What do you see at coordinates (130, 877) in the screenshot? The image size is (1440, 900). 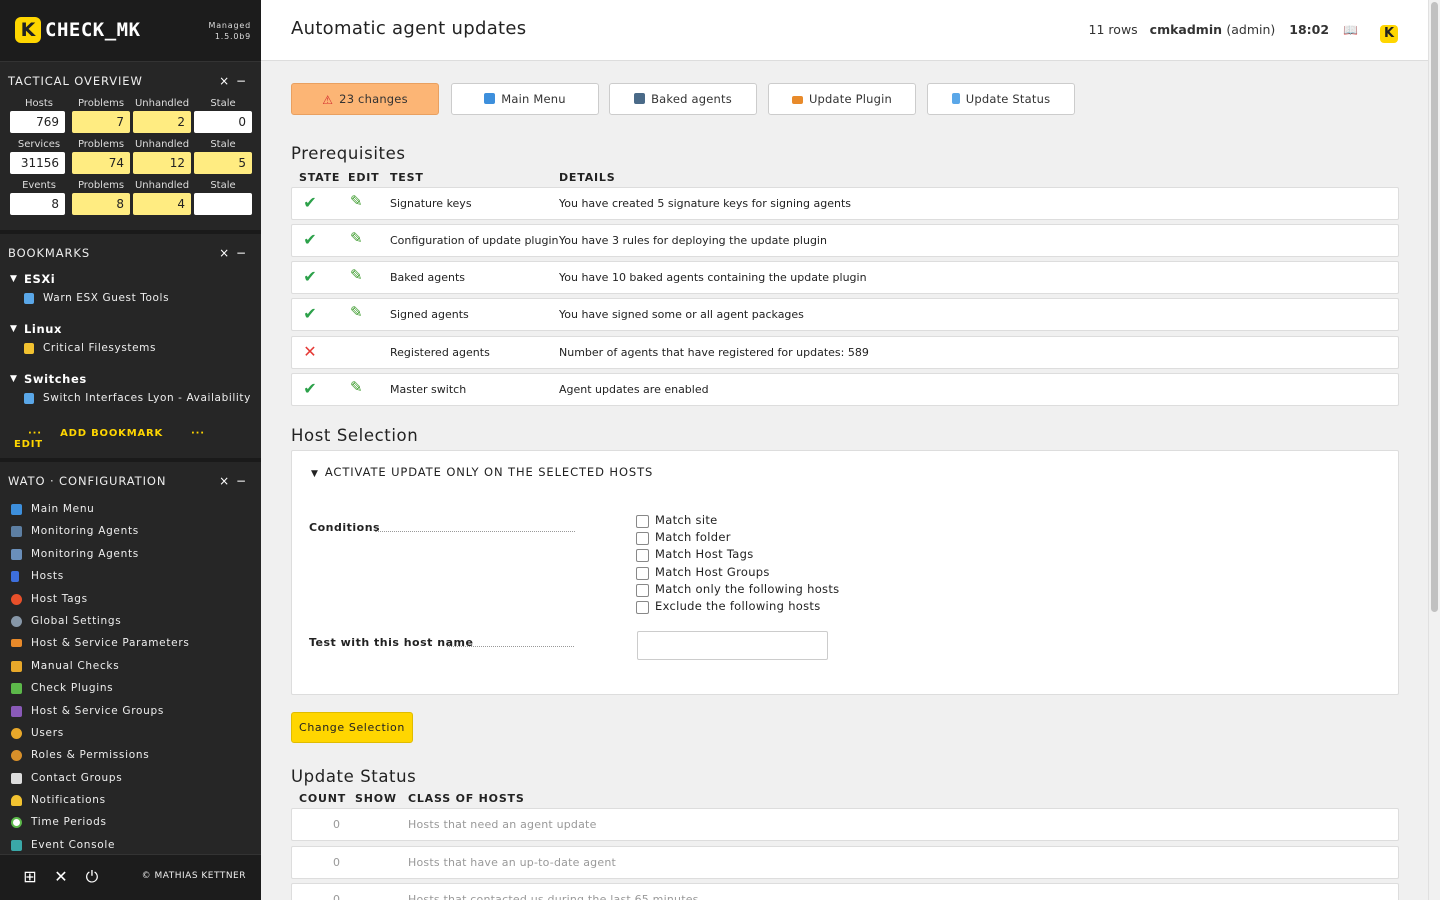 I see `sidebar-footer: ⊞ ✕ ⏻ © MATHIAS KETTNER` at bounding box center [130, 877].